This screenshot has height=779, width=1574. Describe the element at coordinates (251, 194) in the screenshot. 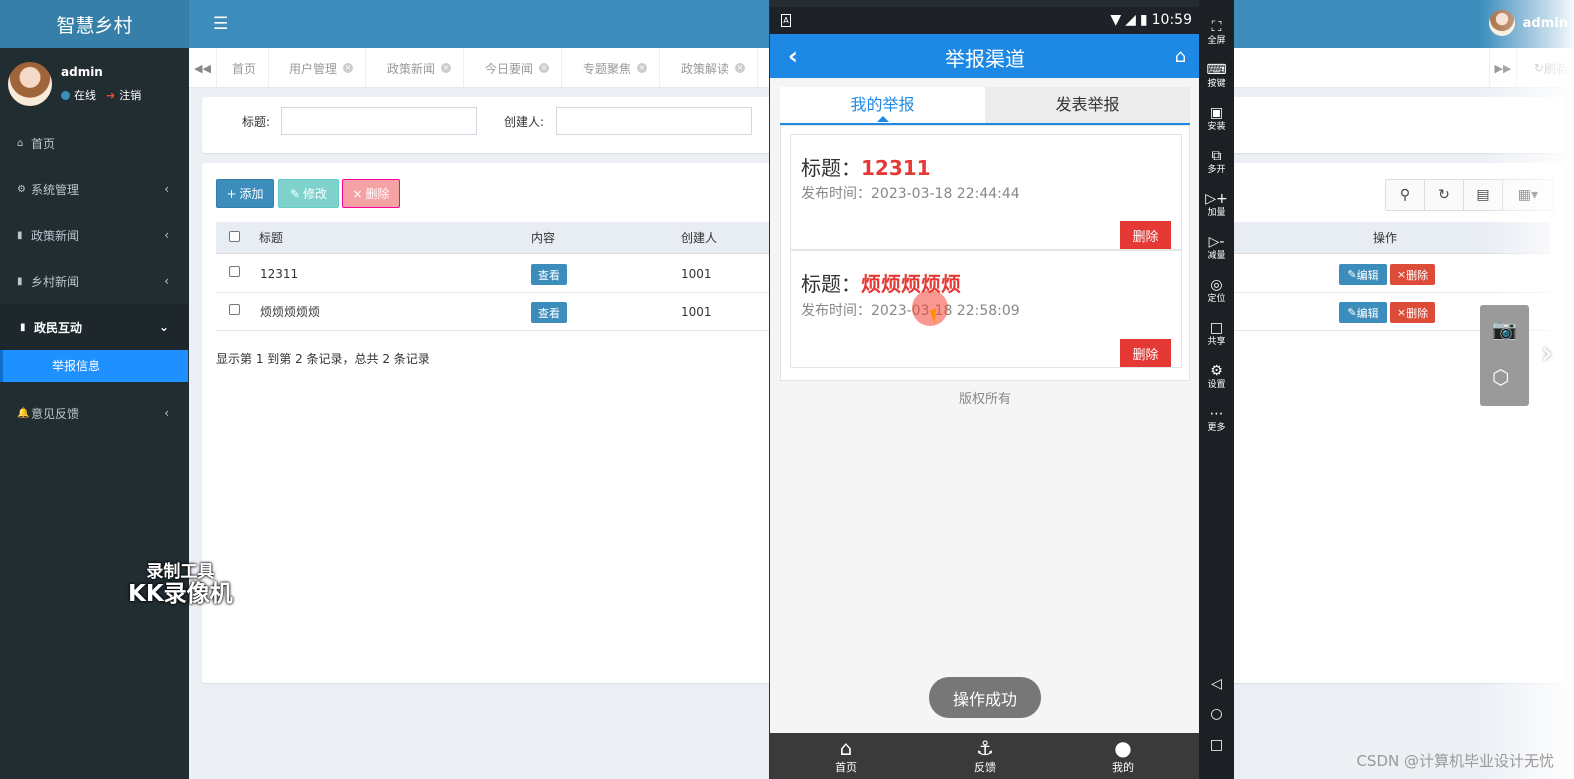

I see `add-label: 添加` at that location.